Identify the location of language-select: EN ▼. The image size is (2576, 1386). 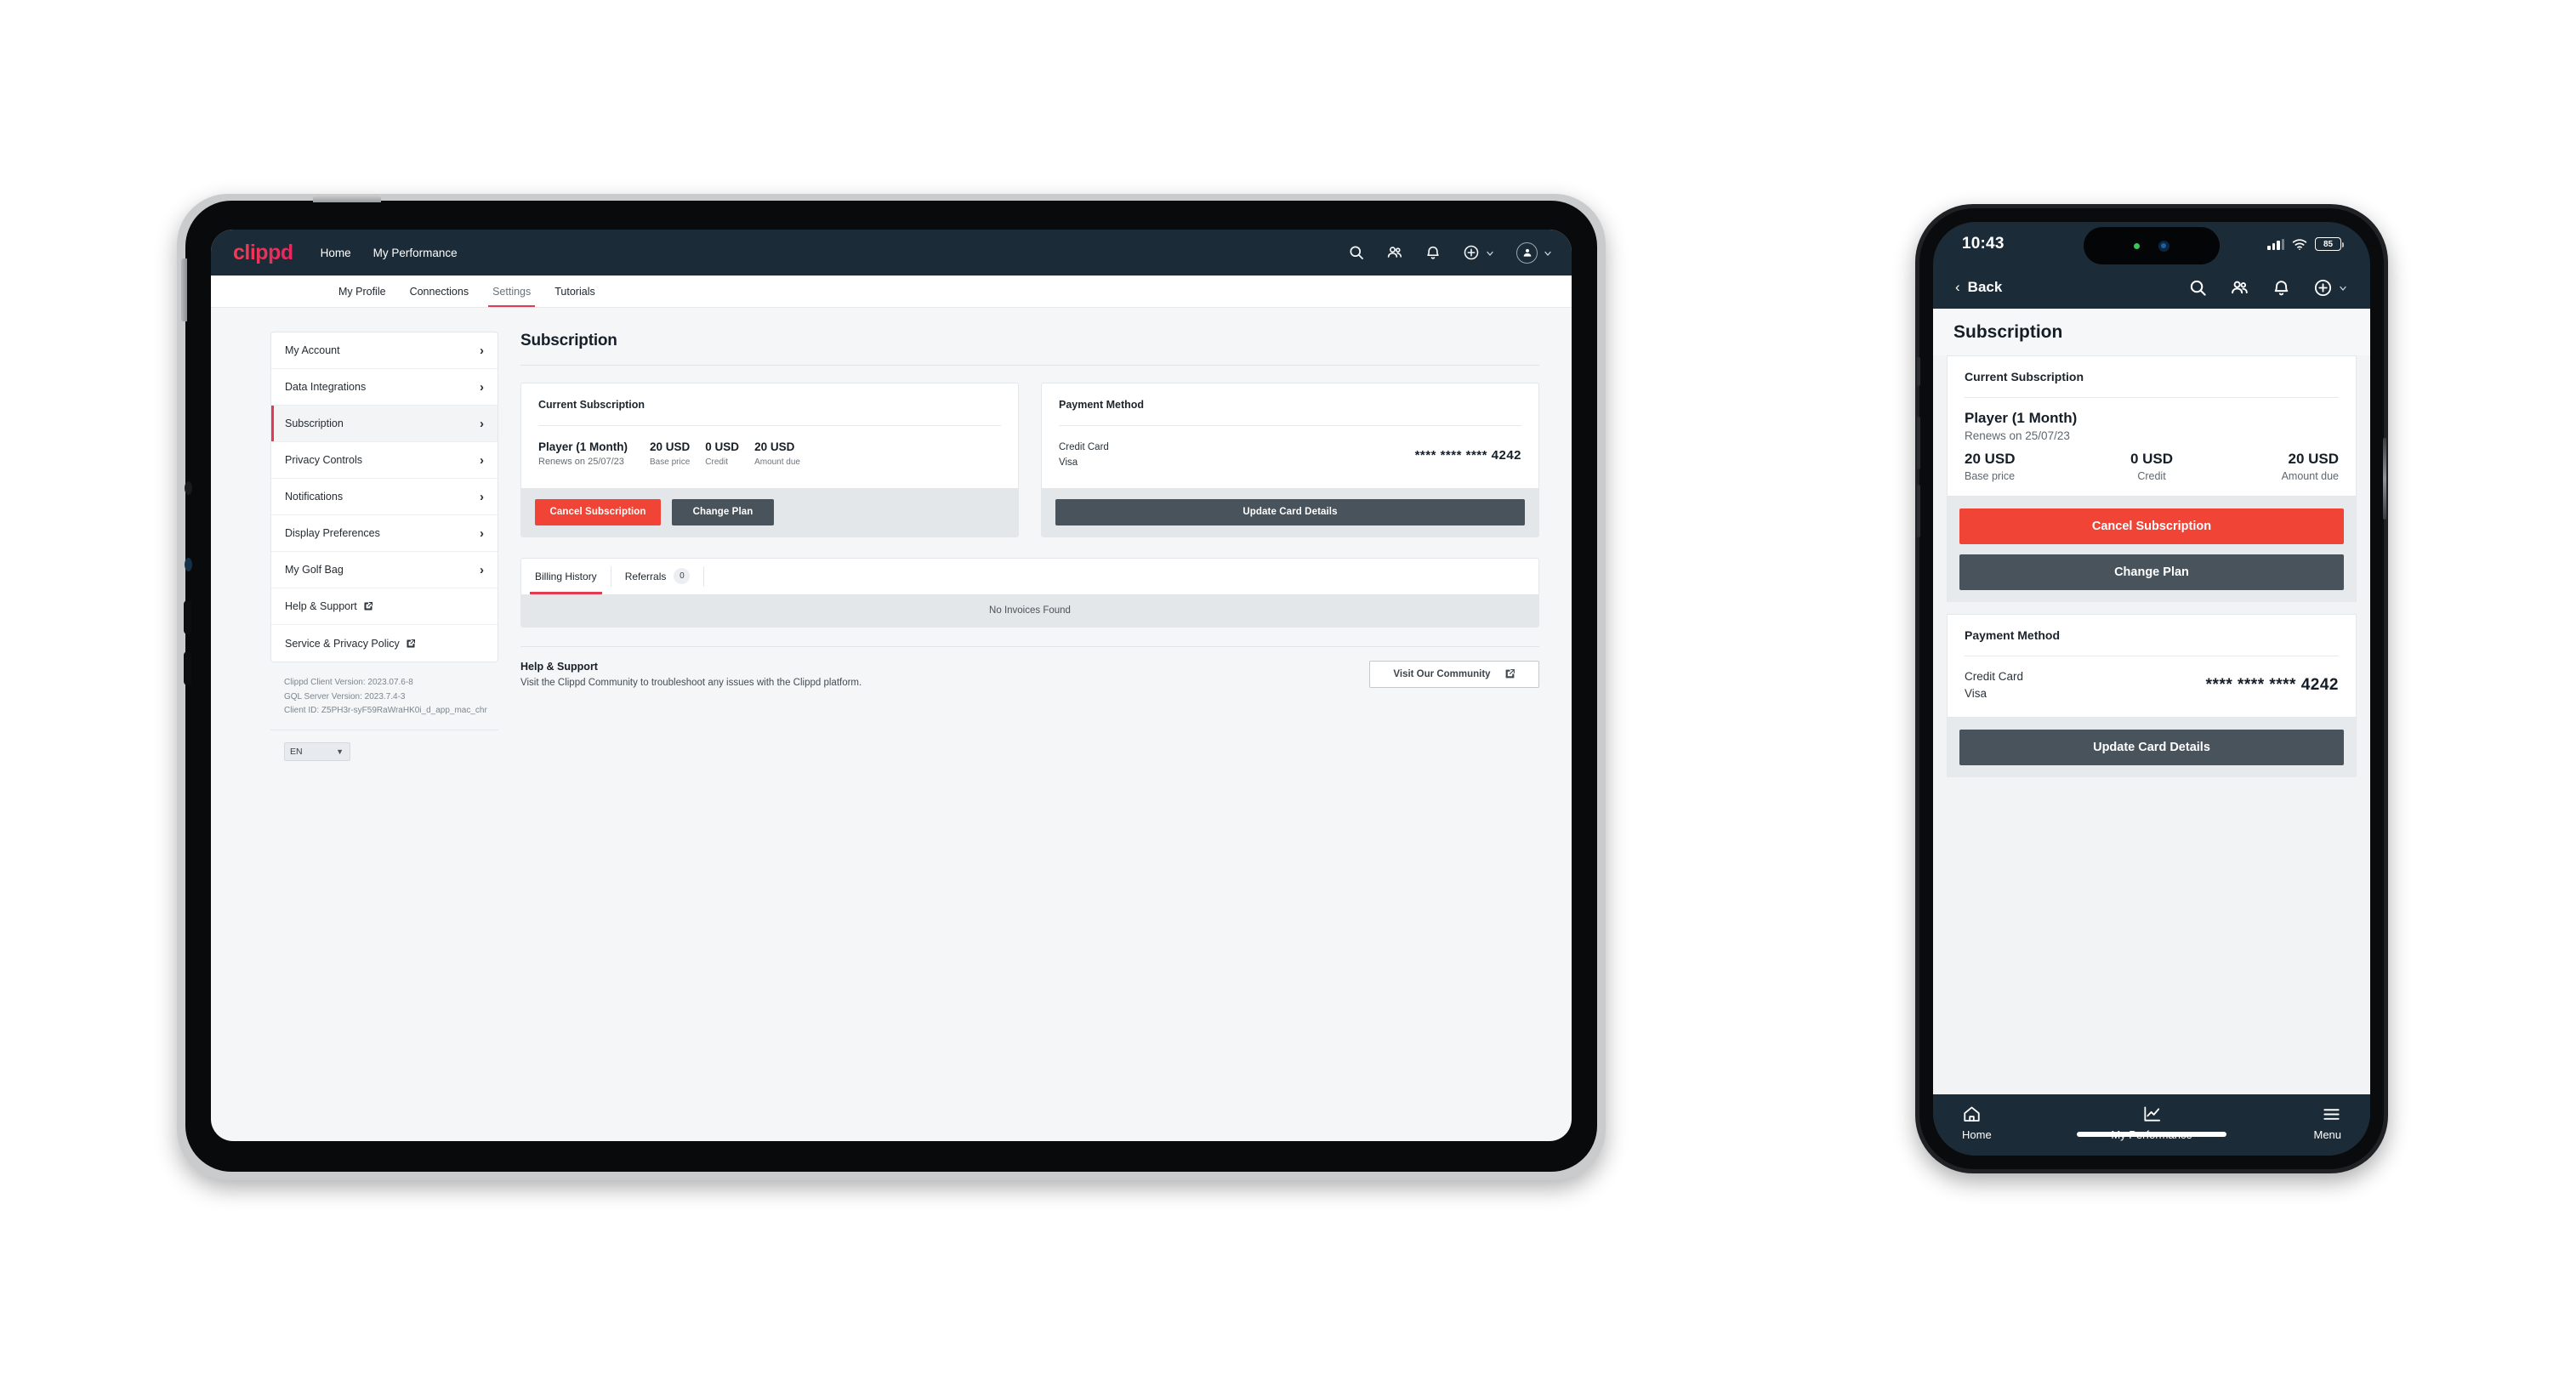
(317, 751).